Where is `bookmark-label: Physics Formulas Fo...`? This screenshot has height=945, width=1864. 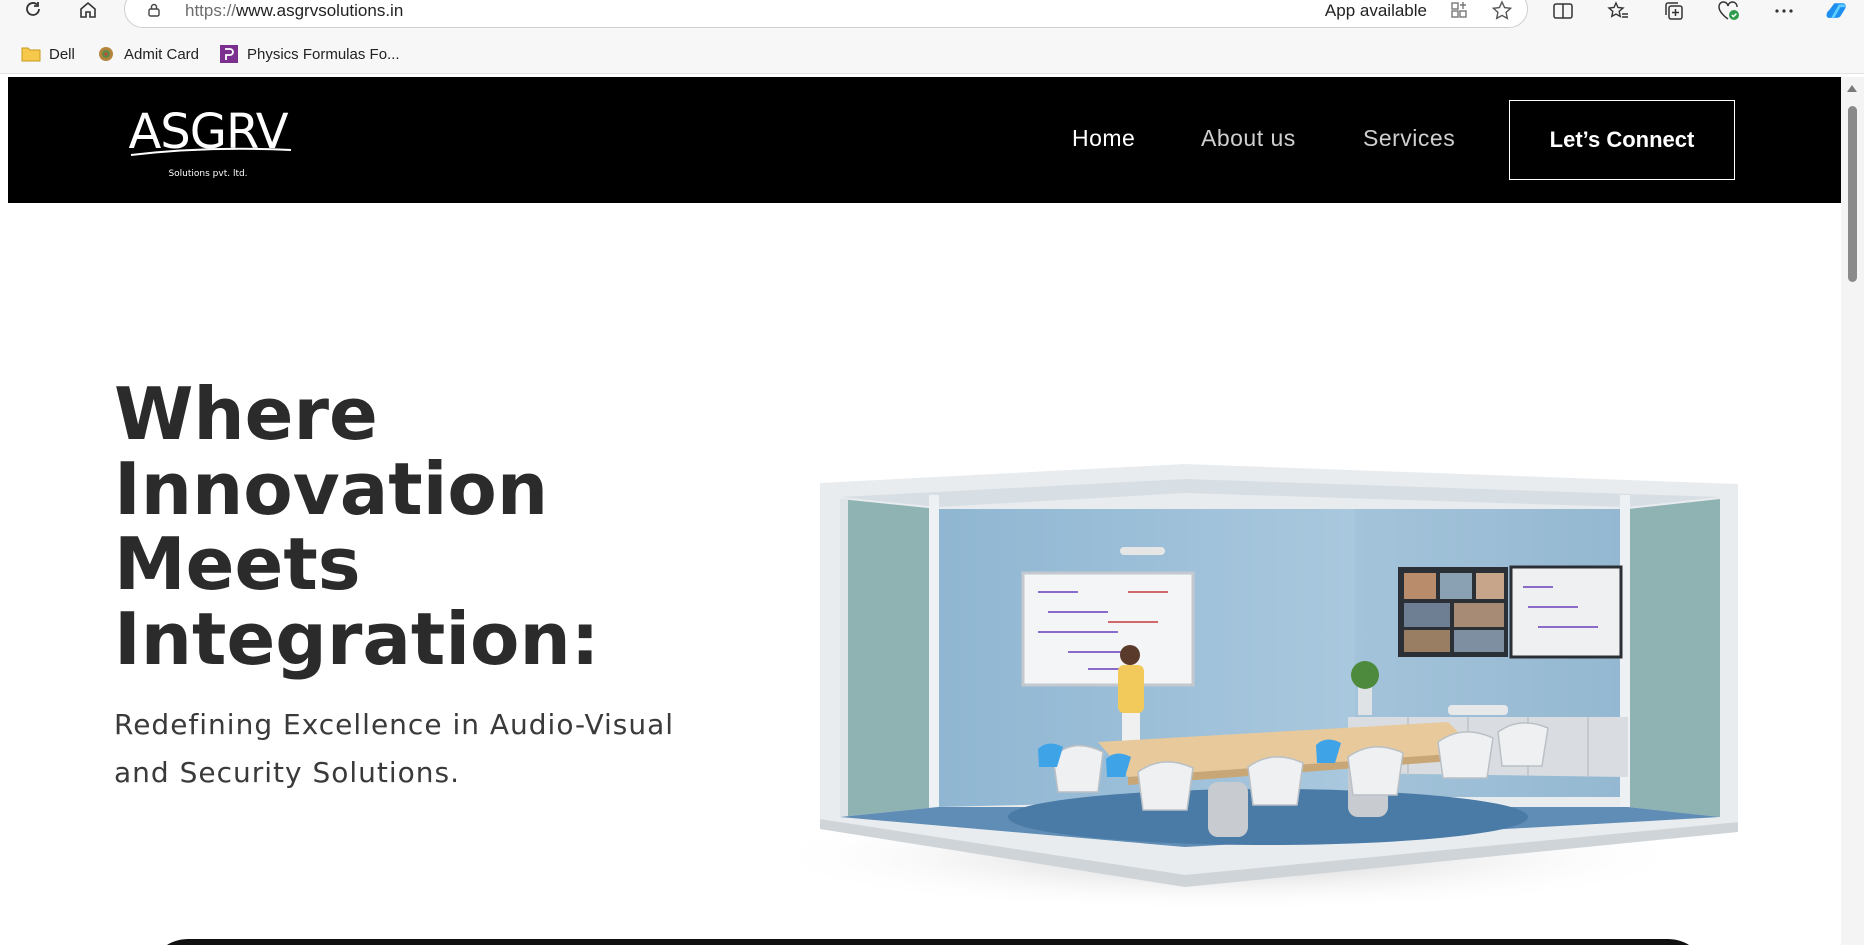
bookmark-label: Physics Formulas Fo... is located at coordinates (323, 54).